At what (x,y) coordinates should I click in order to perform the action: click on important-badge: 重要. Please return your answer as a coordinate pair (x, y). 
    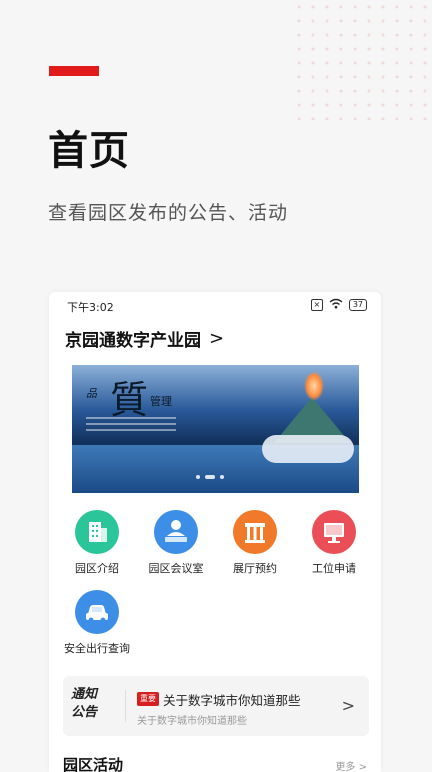
    Looking at the image, I should click on (148, 699).